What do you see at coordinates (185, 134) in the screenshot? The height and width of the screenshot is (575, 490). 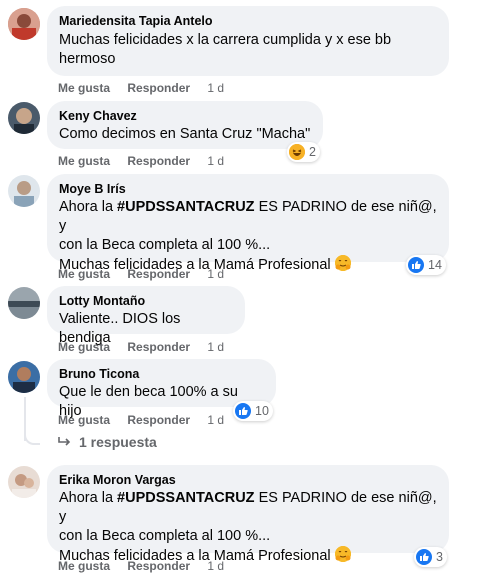 I see `comment-text: Como decimos en Santa Cruz "Macha"` at bounding box center [185, 134].